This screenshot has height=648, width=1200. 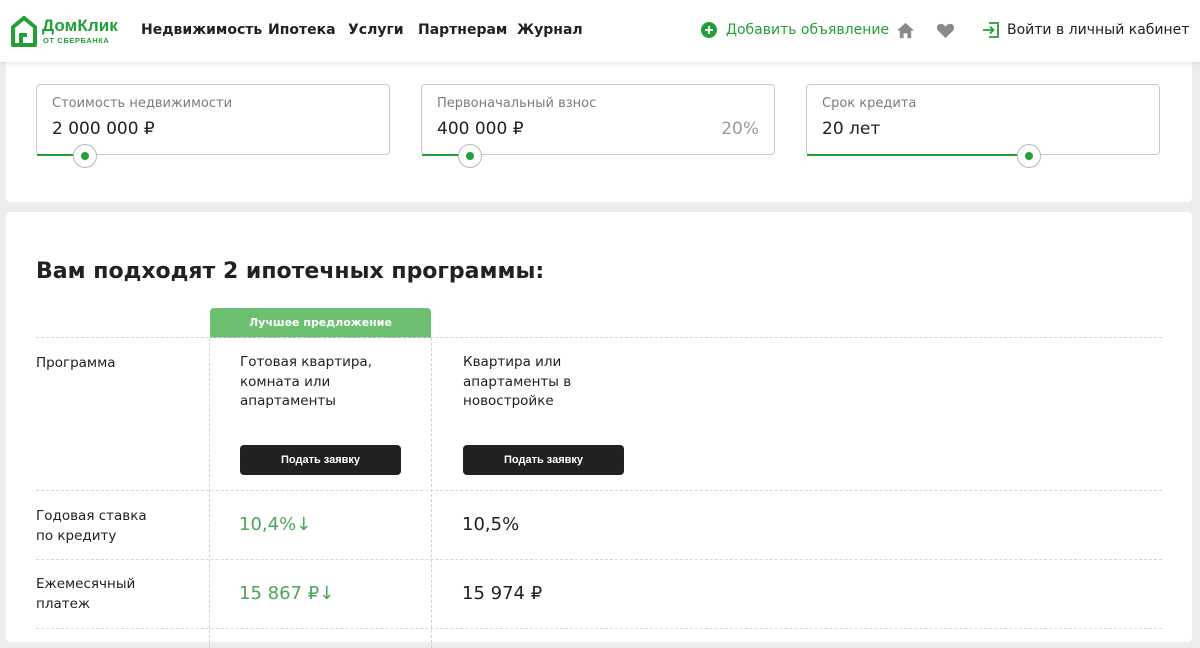 I want to click on rate-row-label: Годовая ставка по кредиту, so click(x=91, y=526).